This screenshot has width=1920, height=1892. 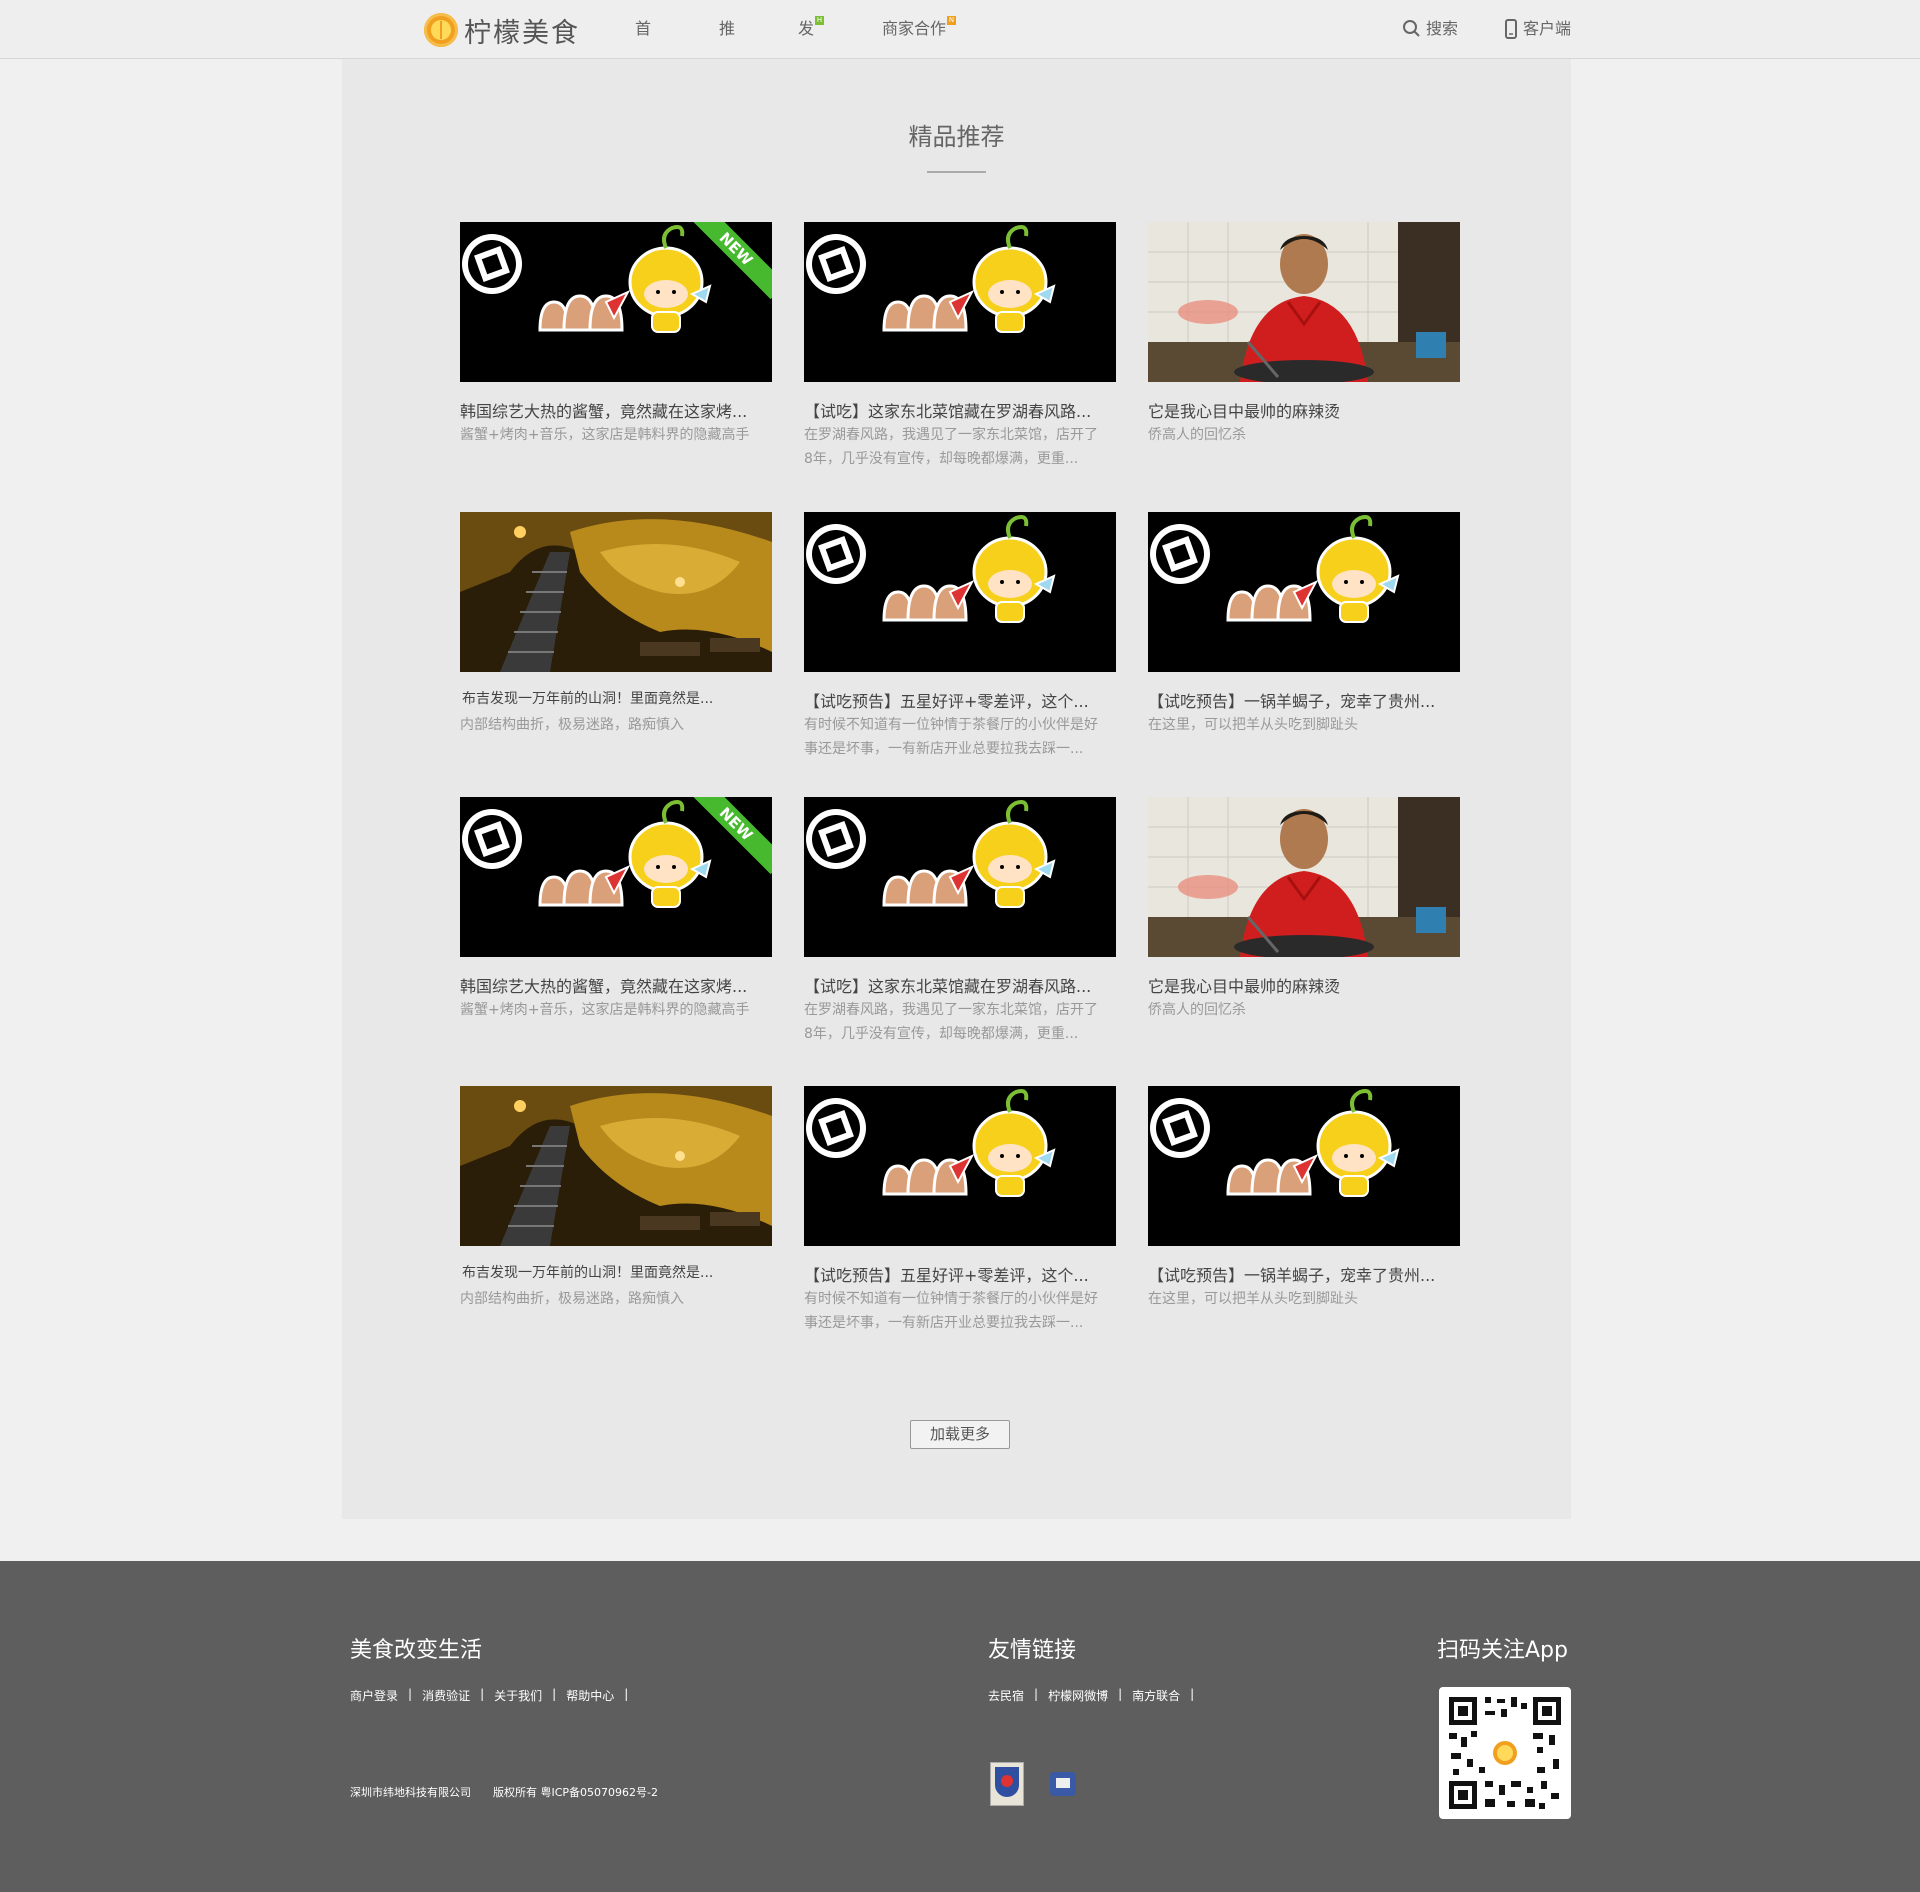 What do you see at coordinates (960, 1434) in the screenshot?
I see `load-more-button: 加载更多` at bounding box center [960, 1434].